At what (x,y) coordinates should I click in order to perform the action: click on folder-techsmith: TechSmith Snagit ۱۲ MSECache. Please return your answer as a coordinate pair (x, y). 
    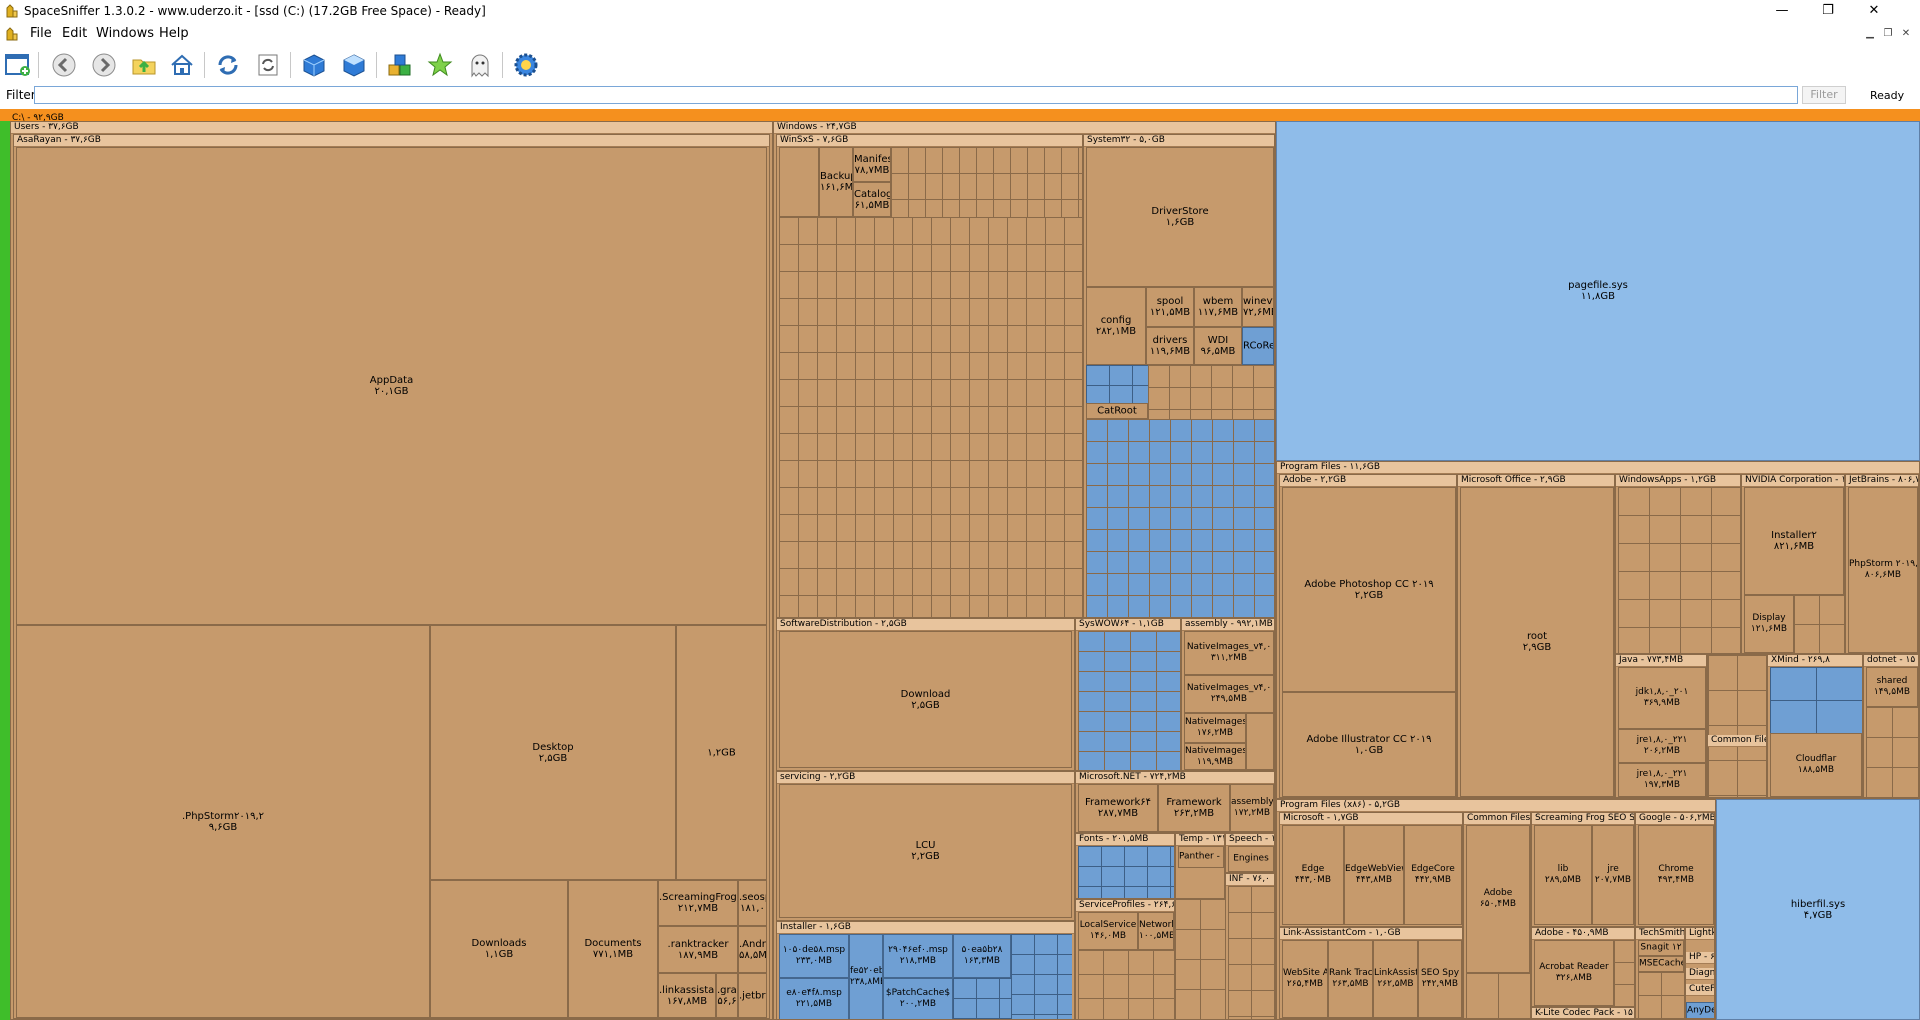
    Looking at the image, I should click on (1660, 973).